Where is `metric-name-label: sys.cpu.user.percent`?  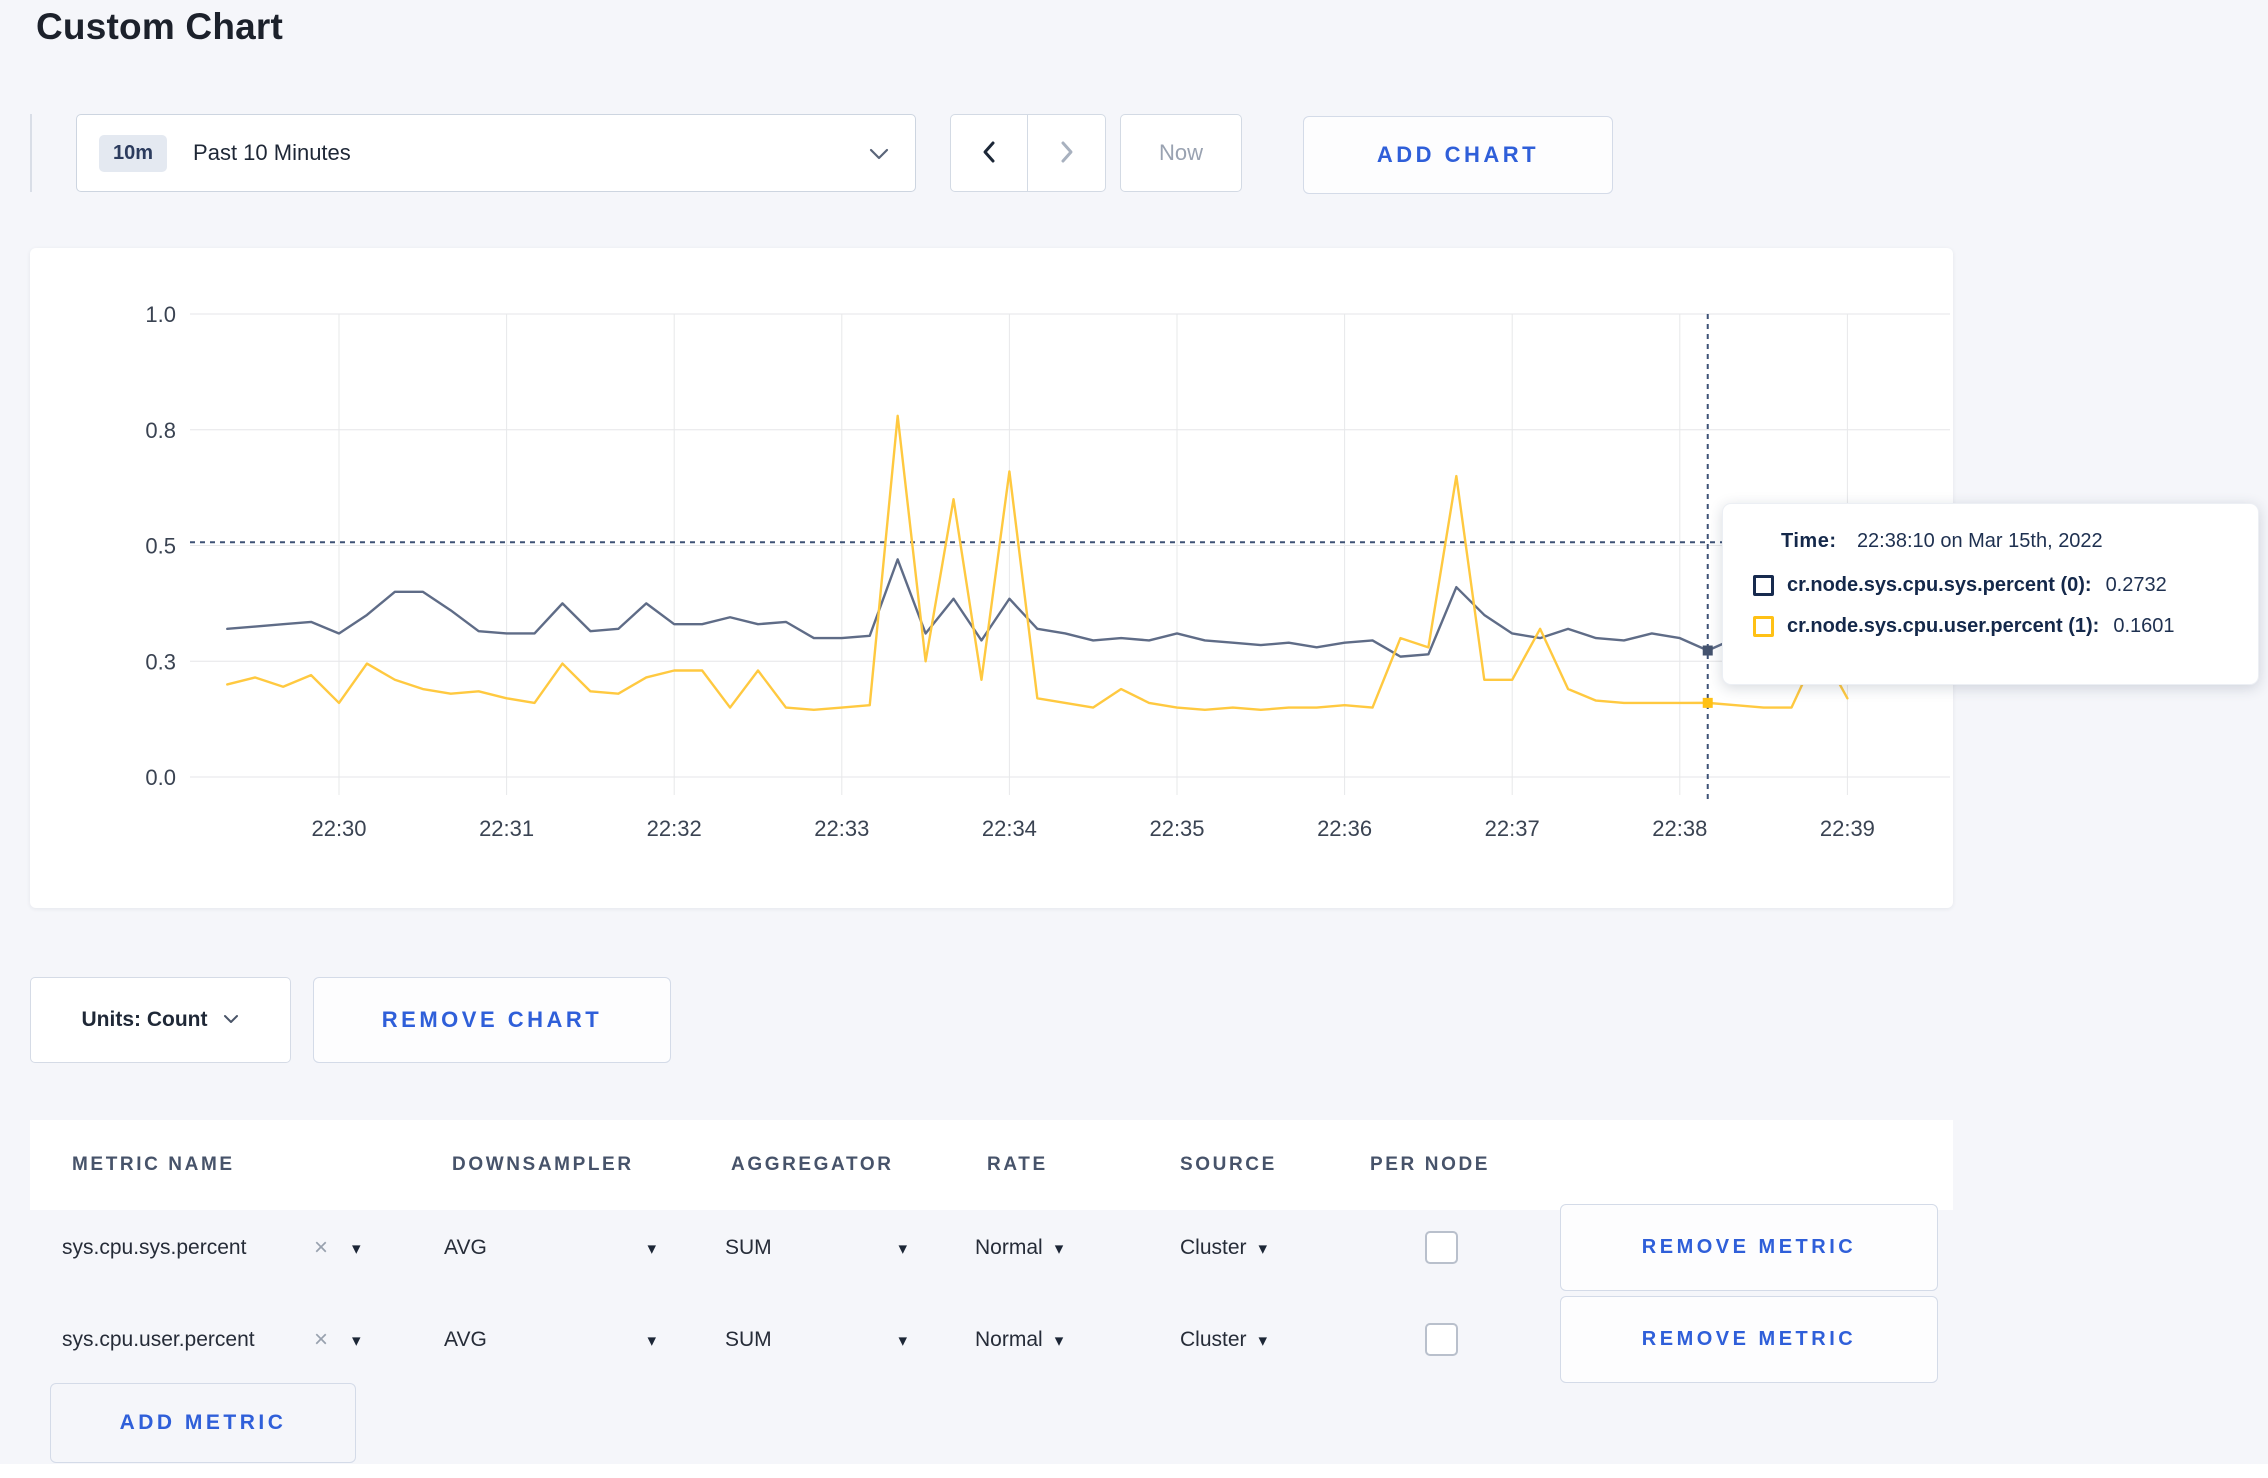 metric-name-label: sys.cpu.user.percent is located at coordinates (158, 1339).